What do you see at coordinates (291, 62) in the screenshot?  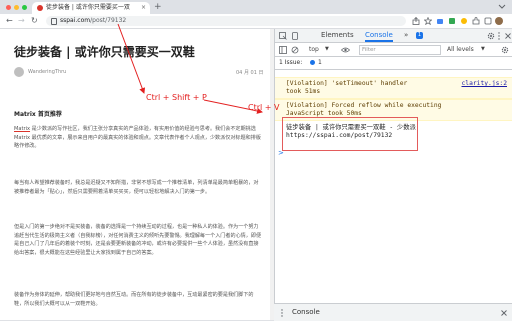 I see `issues-label: 1 Issue:` at bounding box center [291, 62].